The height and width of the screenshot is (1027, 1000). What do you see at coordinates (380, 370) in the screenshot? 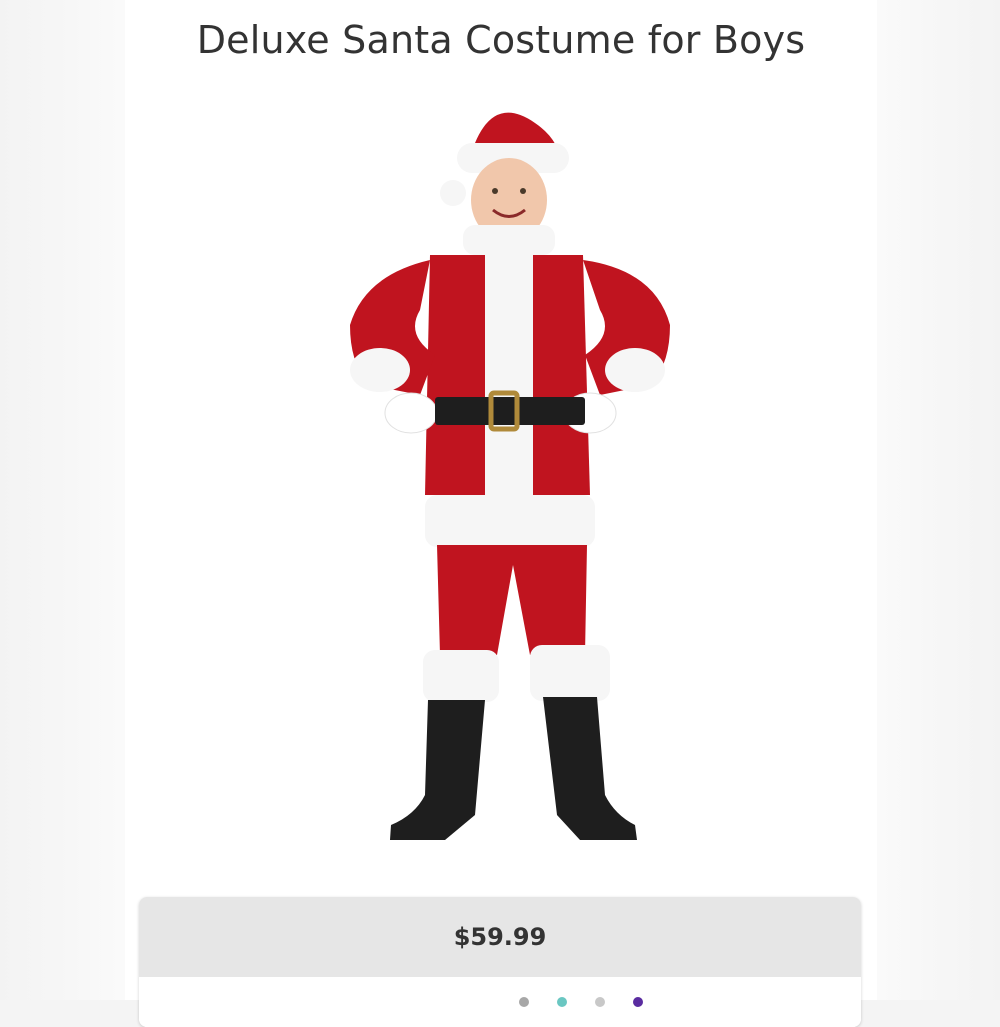
I see `cuff-left` at bounding box center [380, 370].